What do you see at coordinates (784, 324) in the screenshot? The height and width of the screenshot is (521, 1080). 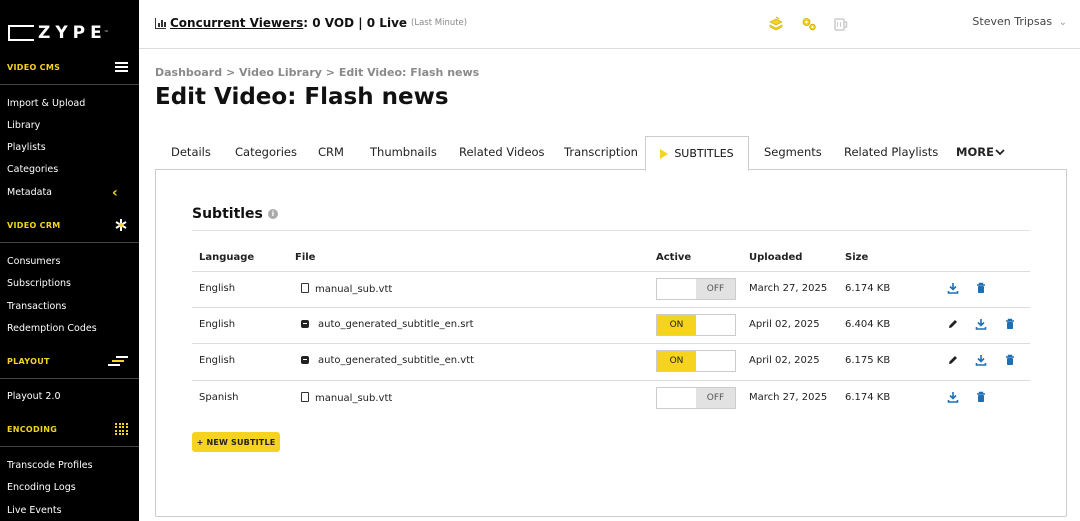 I see `cell-uploaded: April 02, 2025` at bounding box center [784, 324].